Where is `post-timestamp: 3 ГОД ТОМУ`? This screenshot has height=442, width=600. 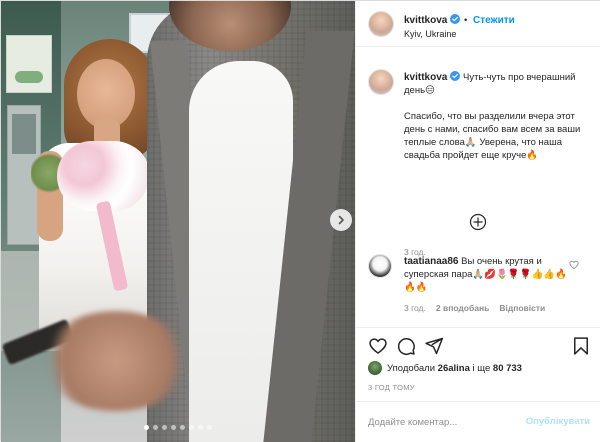 post-timestamp: 3 ГОД ТОМУ is located at coordinates (391, 387).